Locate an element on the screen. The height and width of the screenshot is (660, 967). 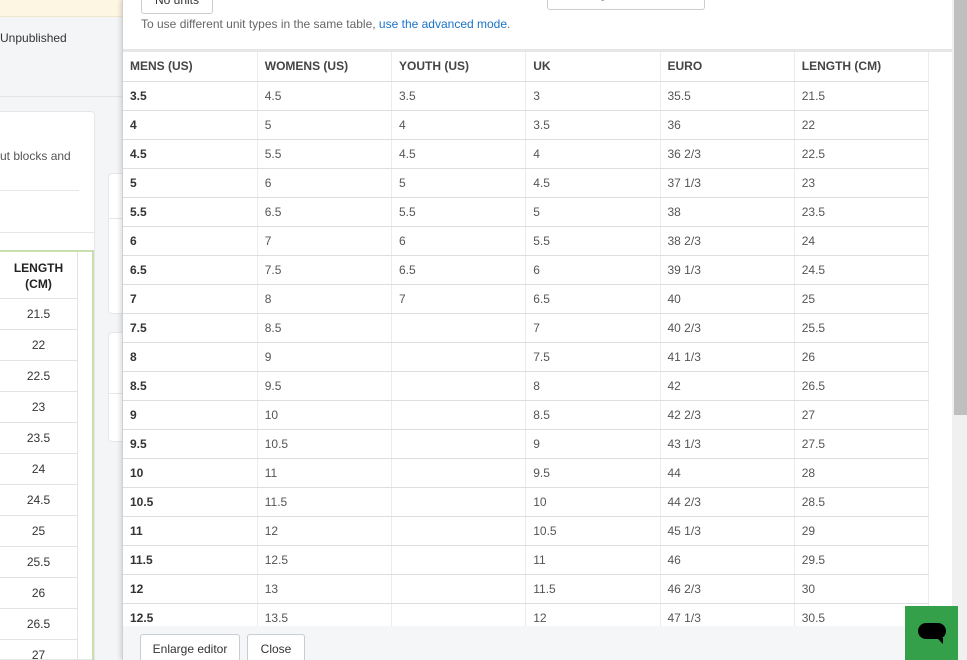
table-cell: 42 is located at coordinates (727, 386).